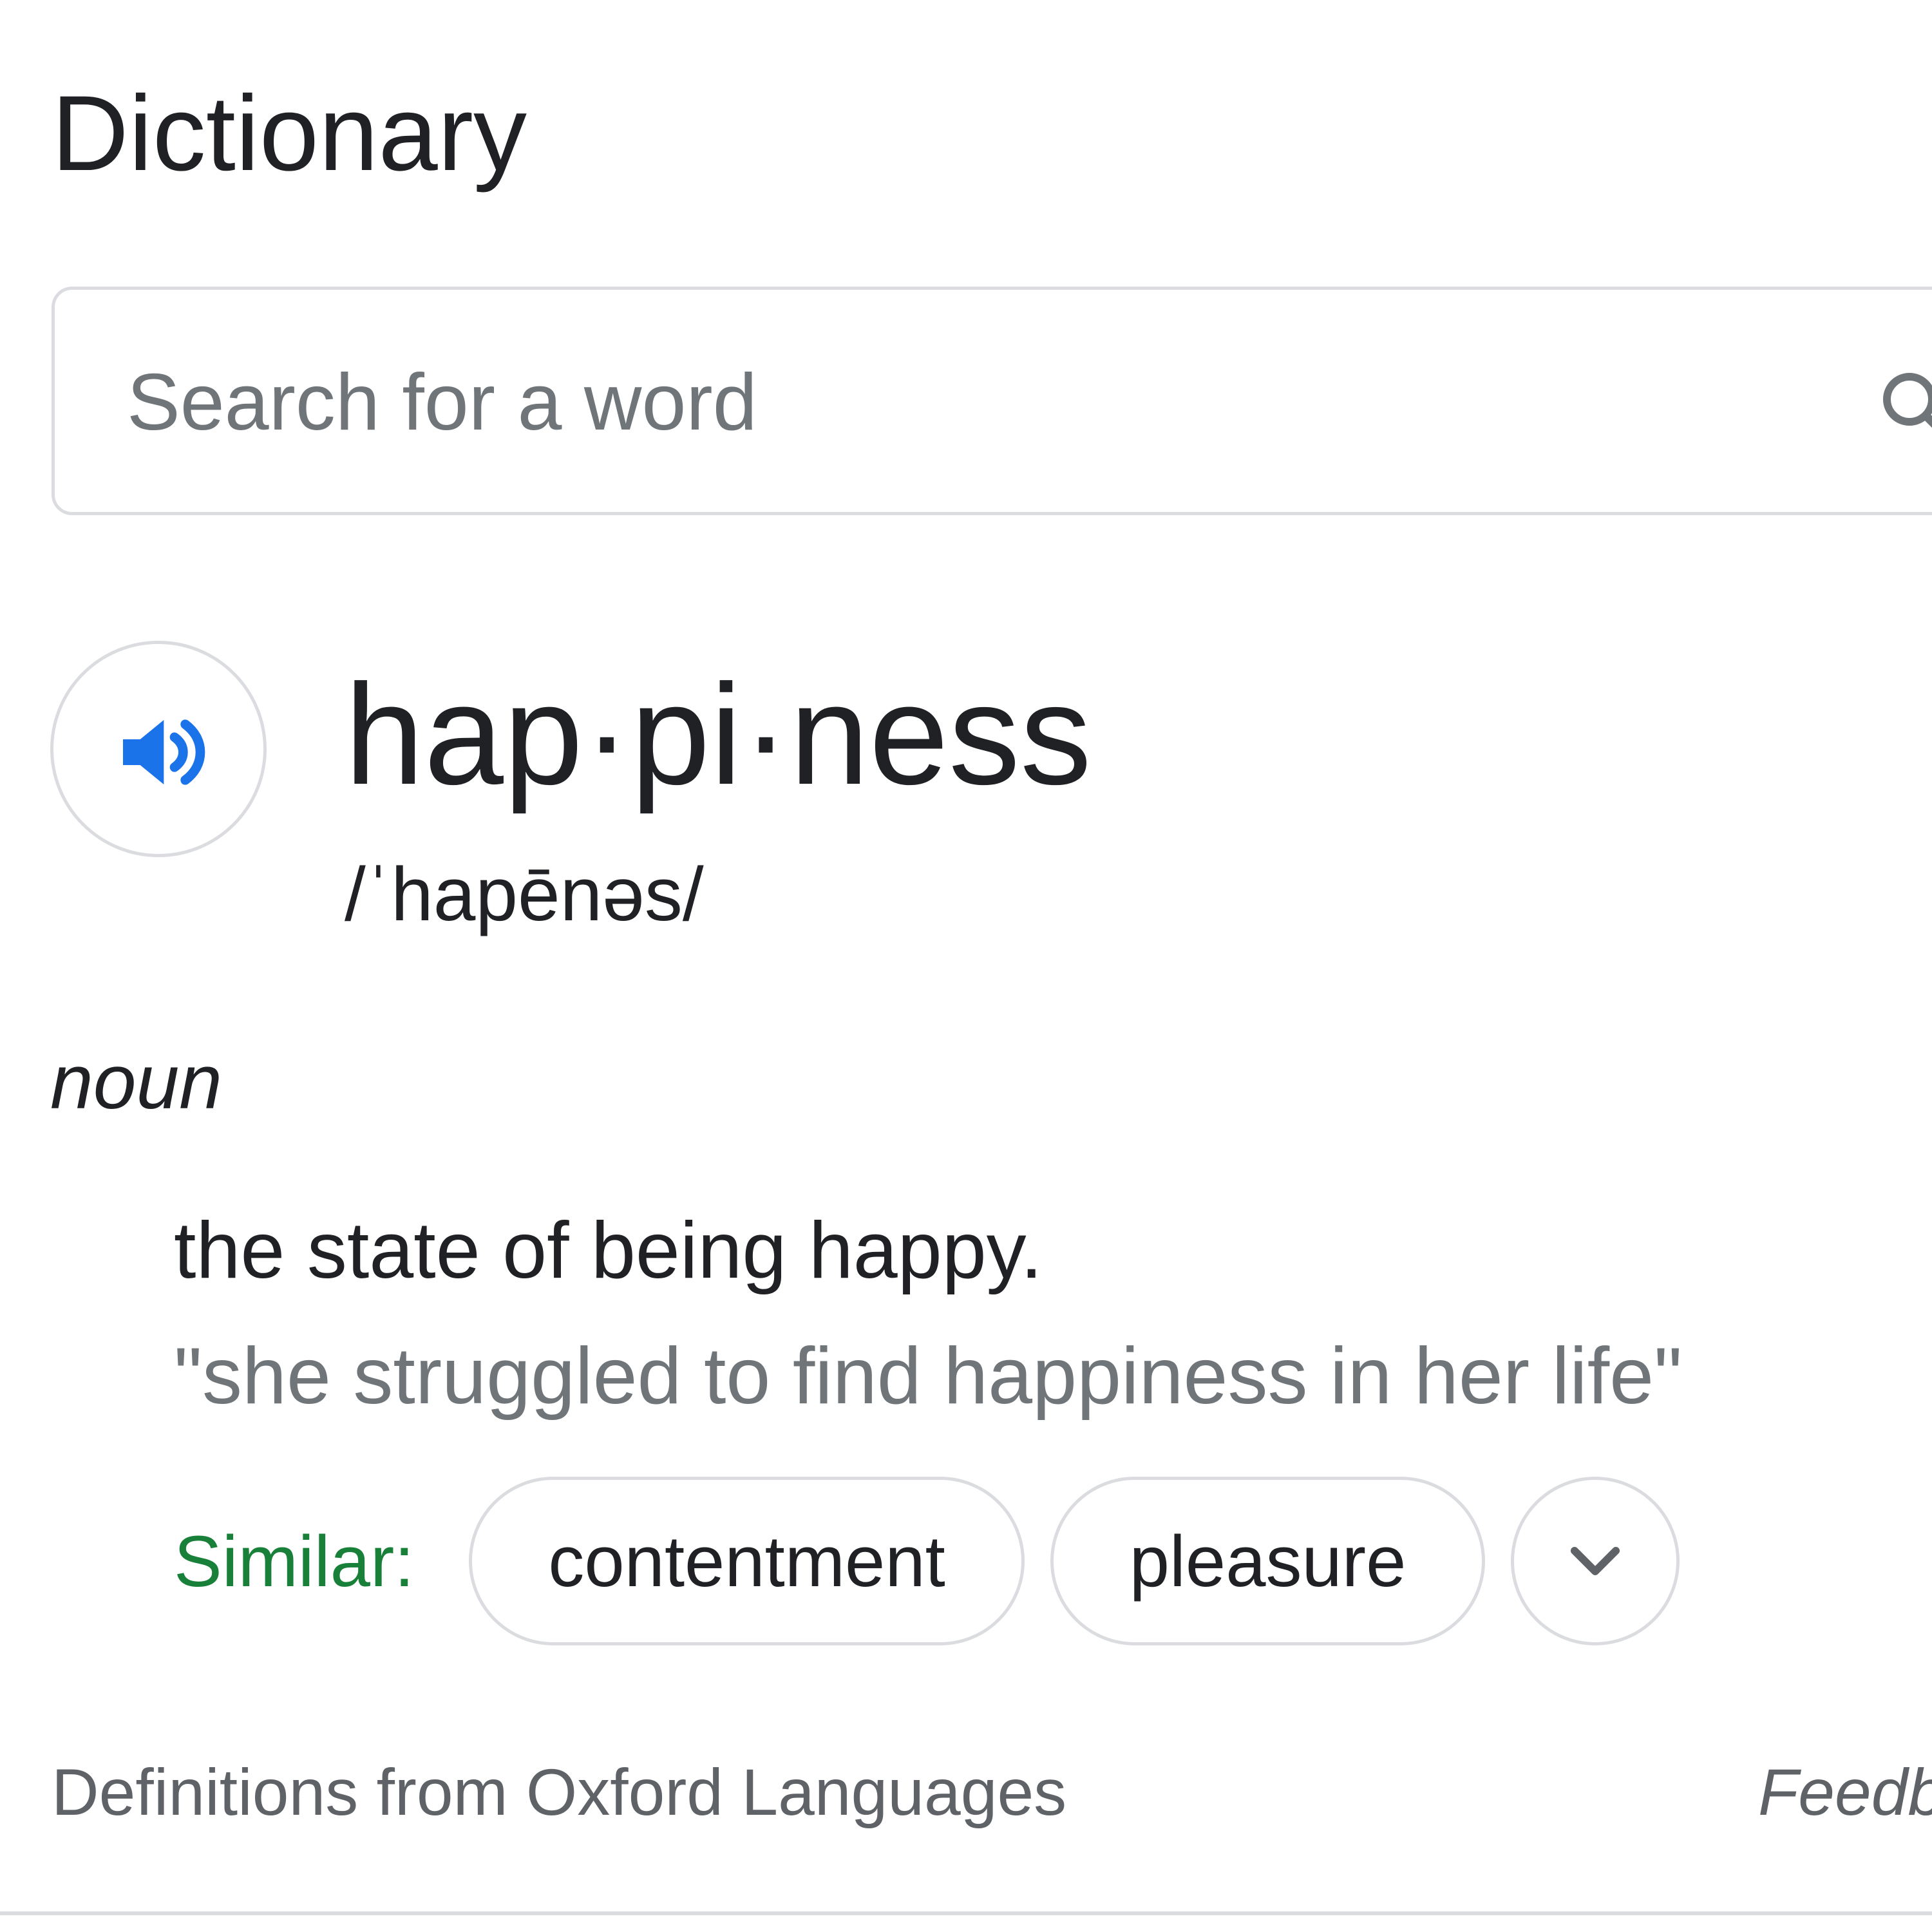 The width and height of the screenshot is (1932, 1932). Describe the element at coordinates (1845, 1792) in the screenshot. I see `feedback-link: Feedb` at that location.